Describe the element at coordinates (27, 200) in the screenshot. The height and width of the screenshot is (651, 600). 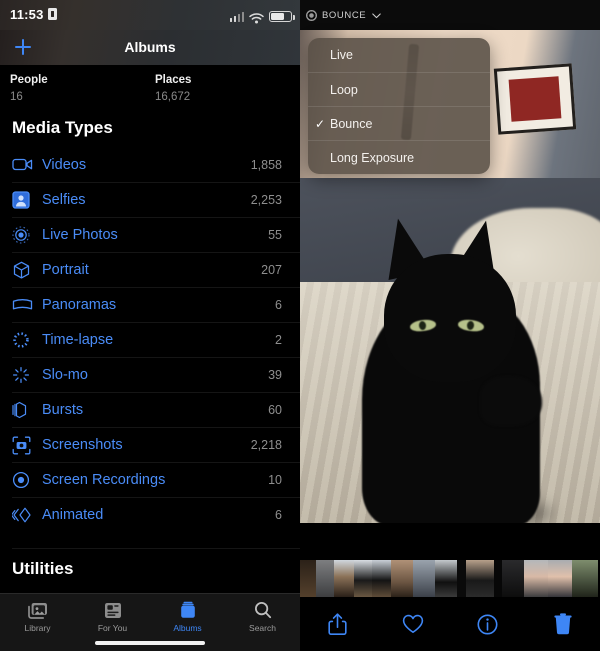
I see `selfie-portrait-icon` at that location.